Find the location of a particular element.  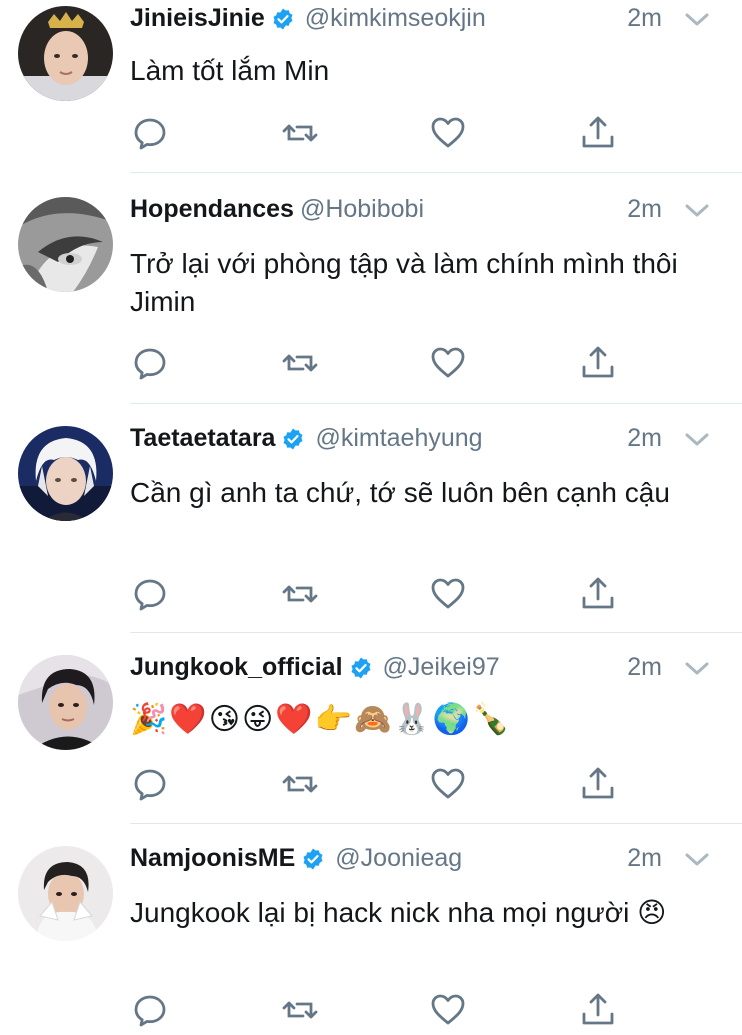

tweet-header: Taetaetatara @kimtaehyung 2m is located at coordinates (421, 444).